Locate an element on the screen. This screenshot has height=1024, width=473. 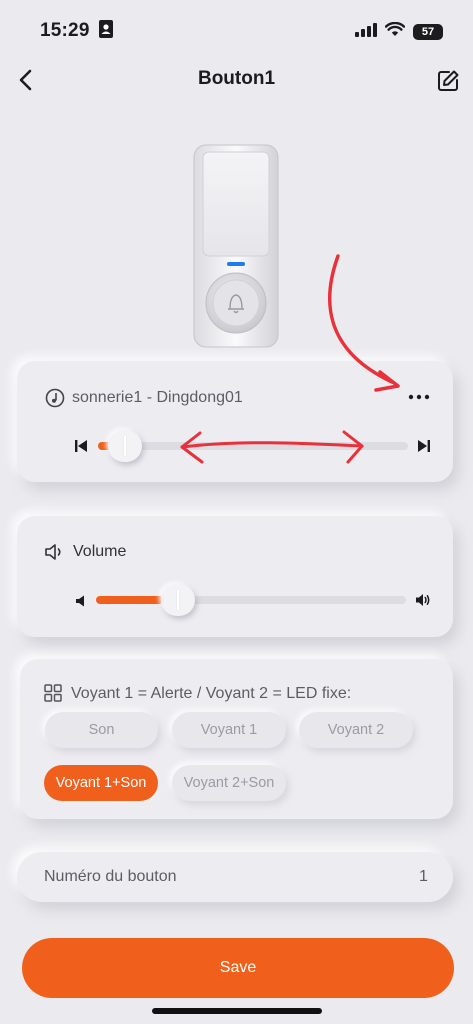
save-button: Save is located at coordinates (238, 968).